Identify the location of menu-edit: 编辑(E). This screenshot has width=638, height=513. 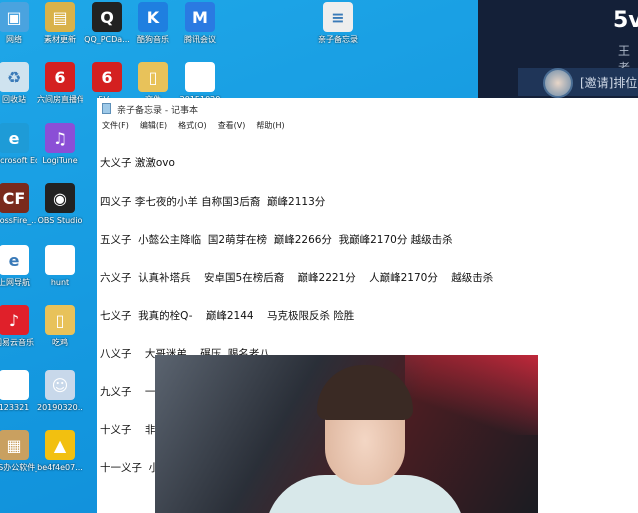
(153, 126).